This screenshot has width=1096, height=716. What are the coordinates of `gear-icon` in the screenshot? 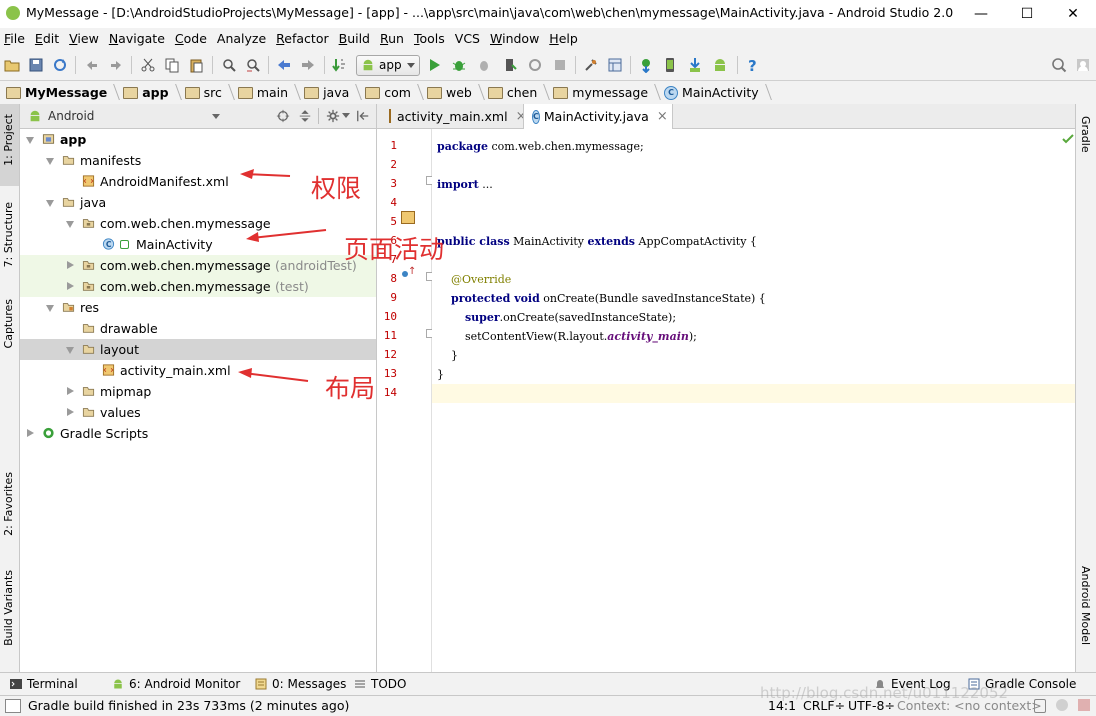 It's located at (333, 116).